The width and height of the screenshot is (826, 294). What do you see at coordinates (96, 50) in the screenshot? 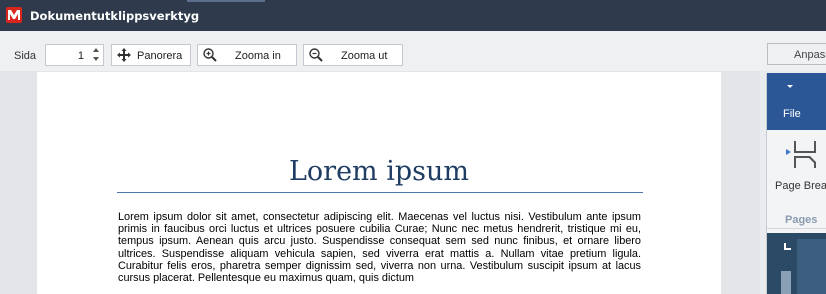
I see `stepper-up-icon` at bounding box center [96, 50].